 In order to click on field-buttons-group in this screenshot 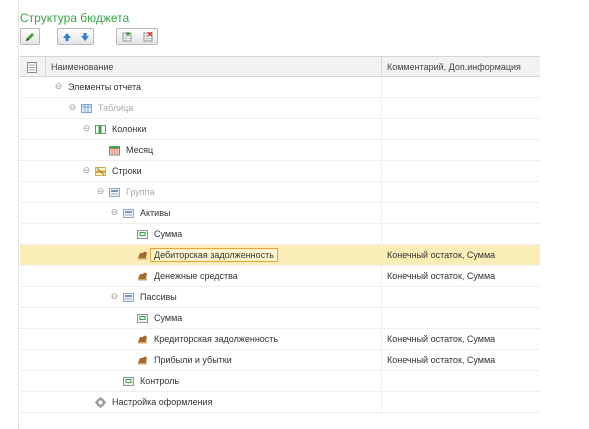, I will do `click(137, 36)`.